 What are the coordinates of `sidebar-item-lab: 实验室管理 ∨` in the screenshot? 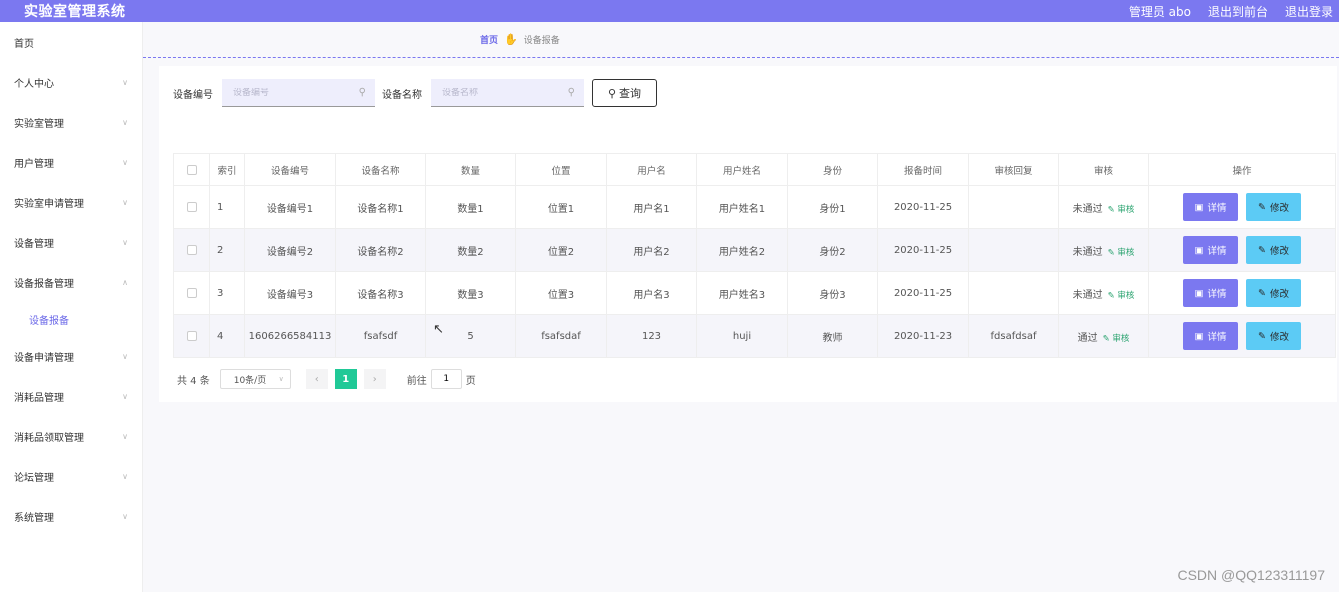 It's located at (71, 122).